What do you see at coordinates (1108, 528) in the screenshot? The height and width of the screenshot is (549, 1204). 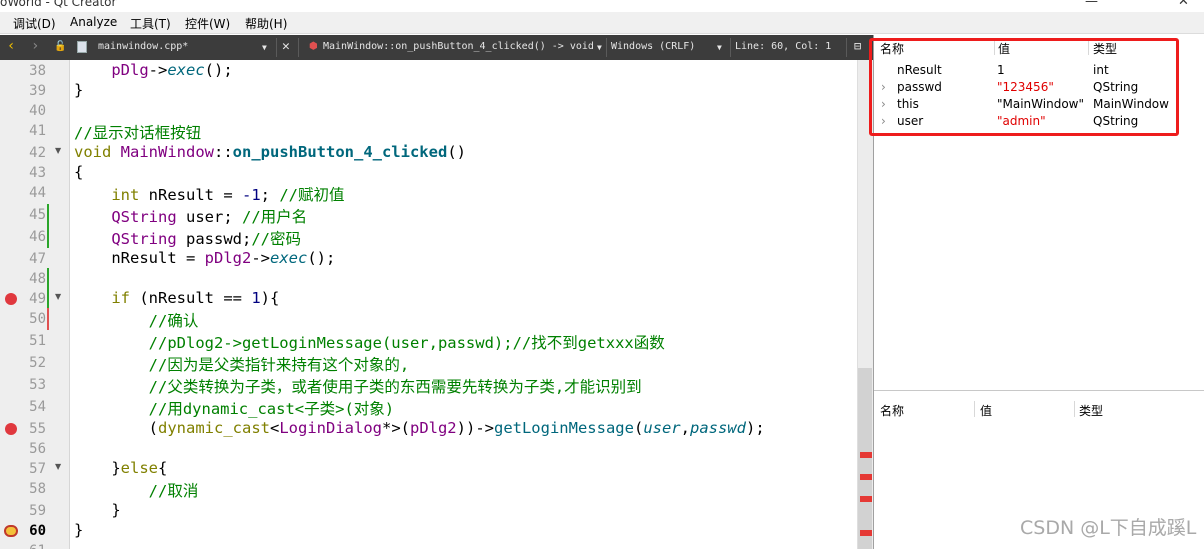 I see `watermark: CSDN @L下自成蹊L` at bounding box center [1108, 528].